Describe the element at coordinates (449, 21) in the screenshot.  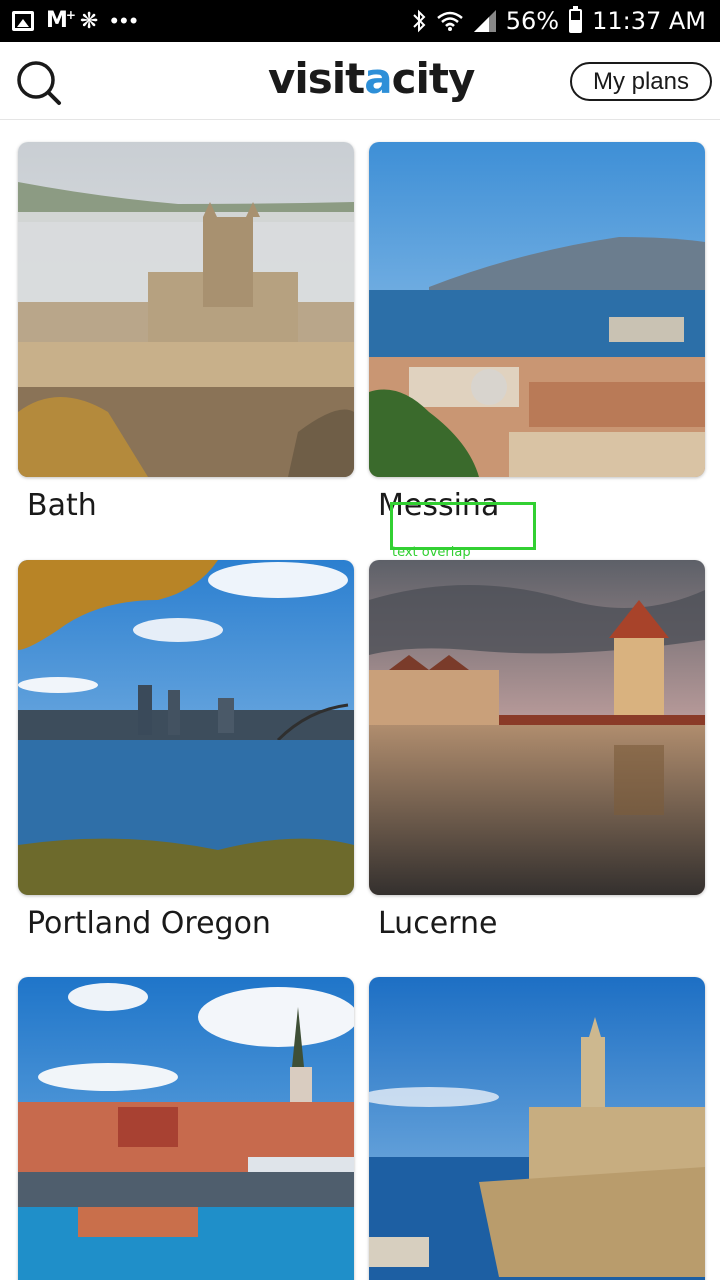
I see `wifi-icon` at that location.